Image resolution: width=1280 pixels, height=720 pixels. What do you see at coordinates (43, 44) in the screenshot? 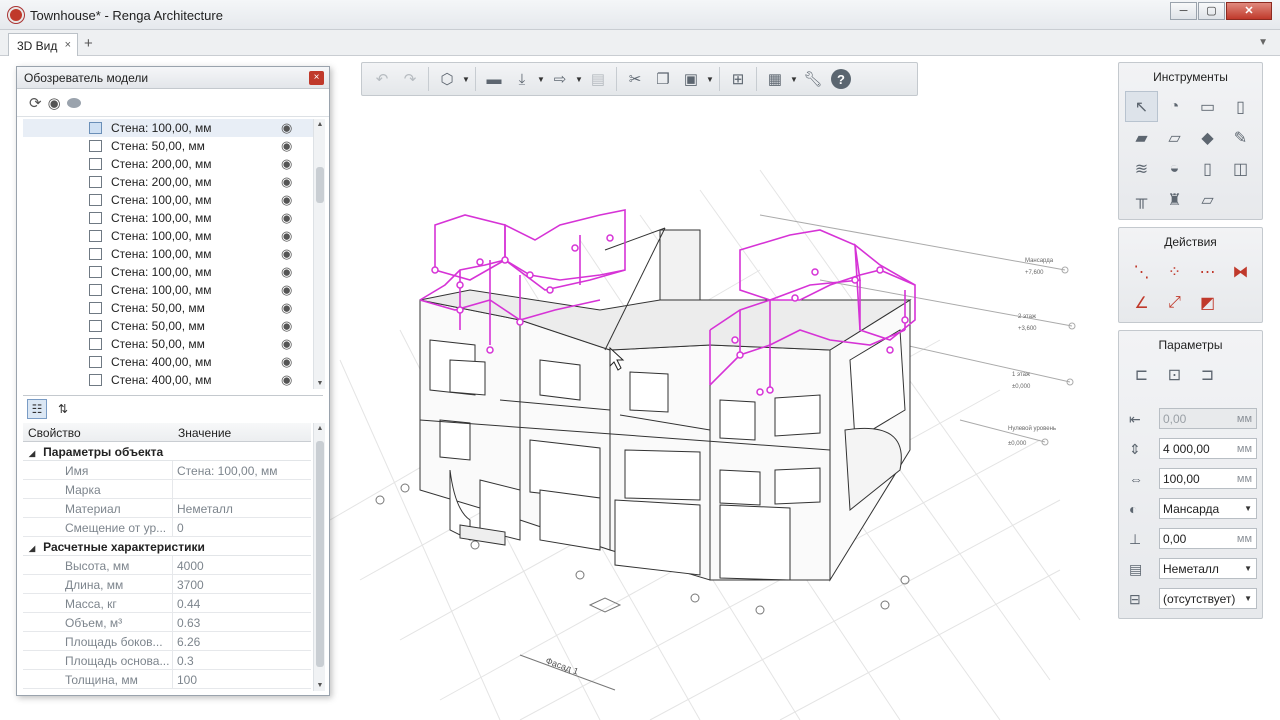
I see `tab-3d-view: 3D Вид ×` at bounding box center [43, 44].